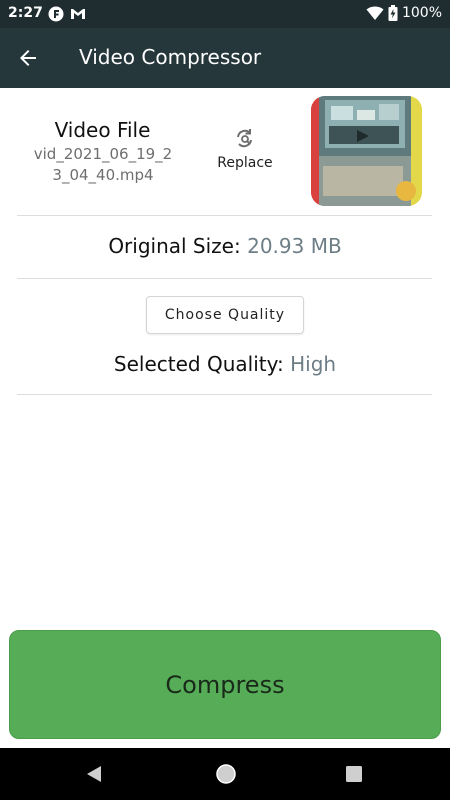 This screenshot has width=450, height=800. What do you see at coordinates (56, 14) in the screenshot?
I see `notification-f-icon` at bounding box center [56, 14].